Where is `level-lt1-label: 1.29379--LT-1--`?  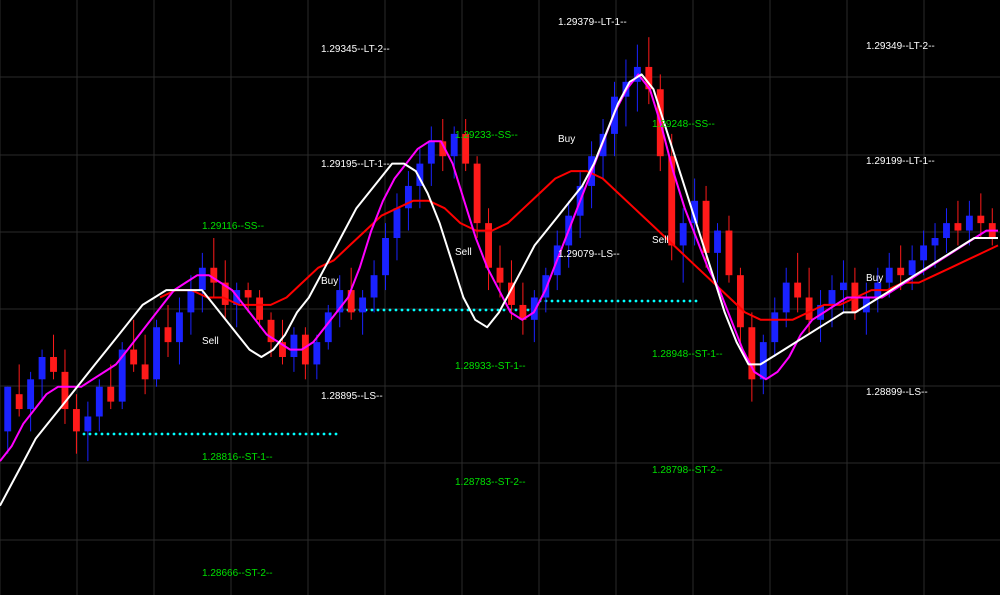
level-lt1-label: 1.29379--LT-1-- is located at coordinates (592, 22).